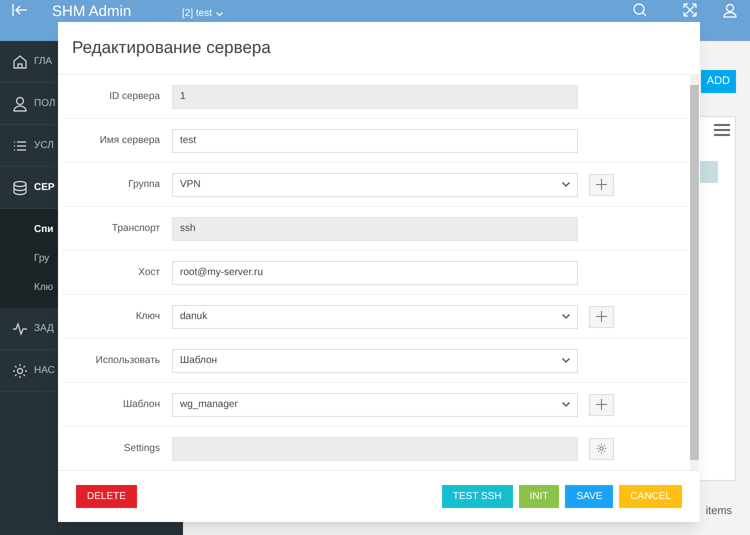  What do you see at coordinates (20, 188) in the screenshot?
I see `database-icon` at bounding box center [20, 188].